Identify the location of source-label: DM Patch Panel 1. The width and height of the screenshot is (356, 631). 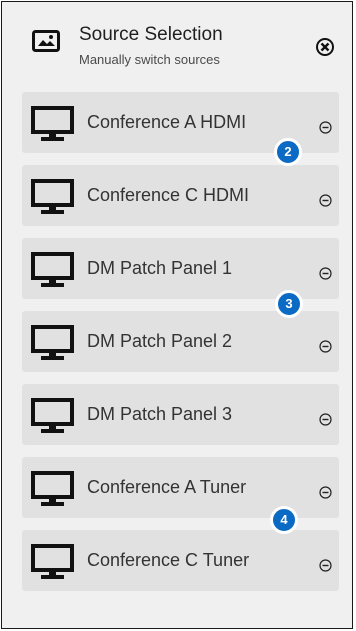
(160, 268).